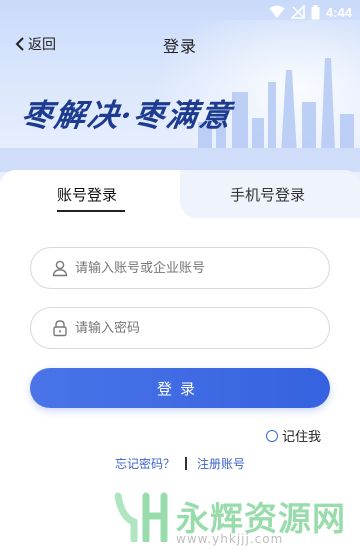 The height and width of the screenshot is (551, 360). I want to click on tab-account-login: 账号登录, so click(87, 194).